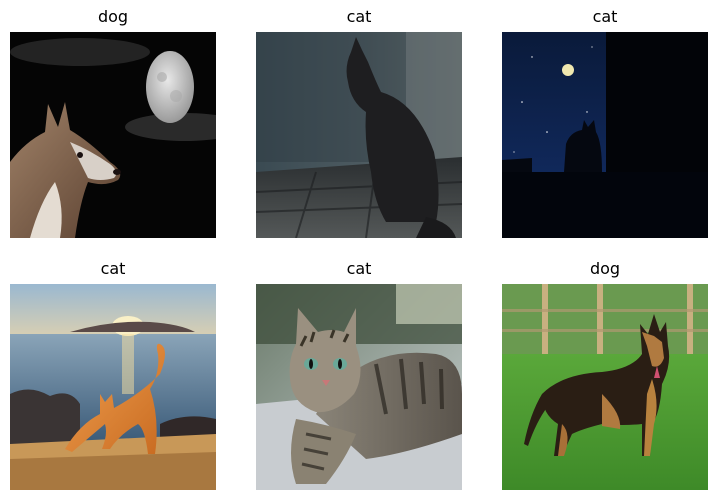  I want to click on cat-sunset-photo, so click(113, 387).